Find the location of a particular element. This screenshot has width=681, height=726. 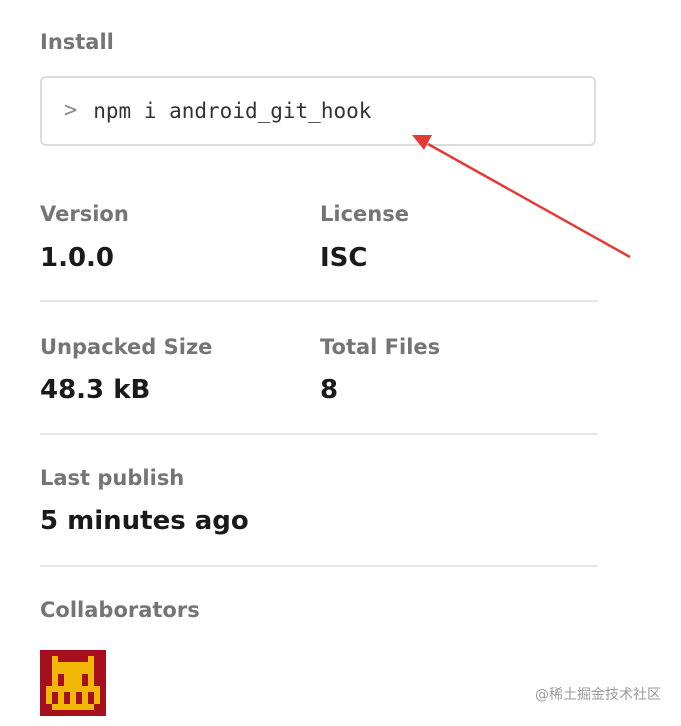

total-files-label: Total Files is located at coordinates (380, 347).